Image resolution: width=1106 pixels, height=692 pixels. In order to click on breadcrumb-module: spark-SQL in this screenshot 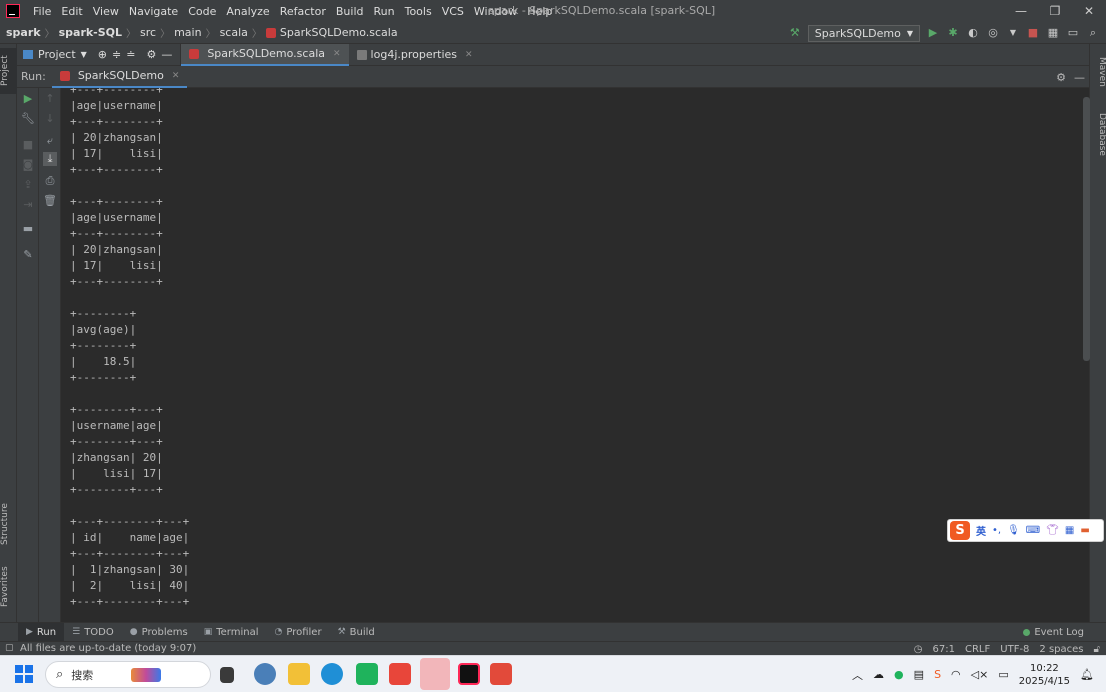, I will do `click(90, 32)`.